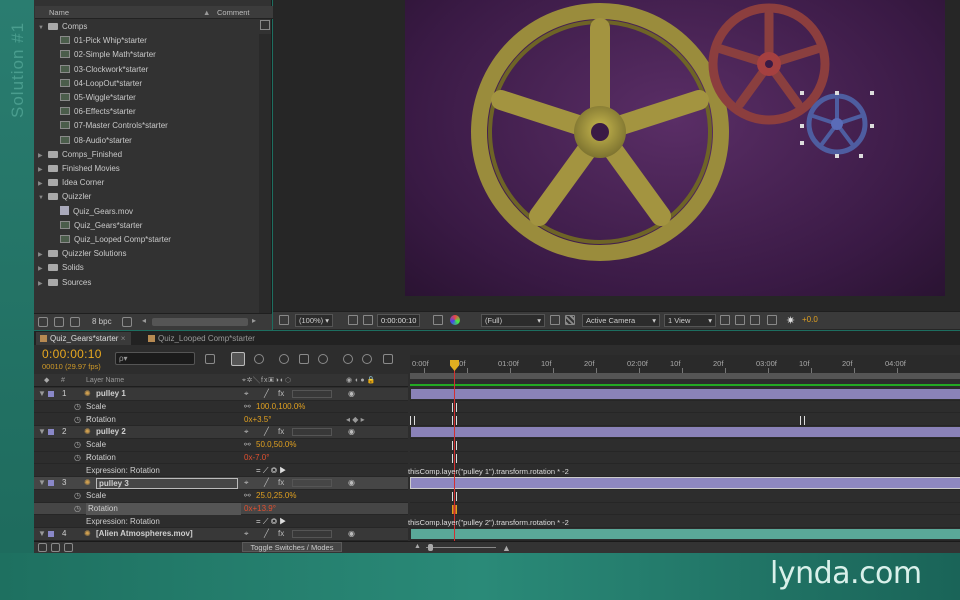 This screenshot has height=600, width=960. I want to click on project-item: 08-Audio*starter, so click(147, 141).